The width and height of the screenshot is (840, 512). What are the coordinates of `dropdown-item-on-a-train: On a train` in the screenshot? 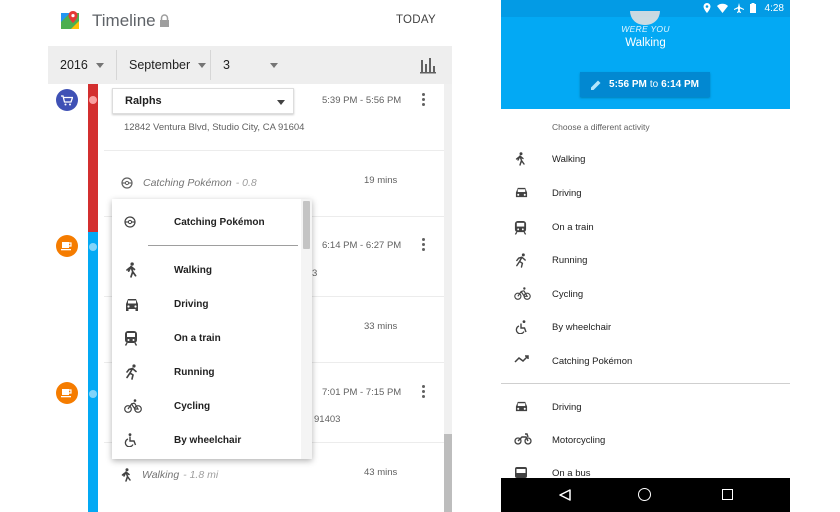 It's located at (206, 338).